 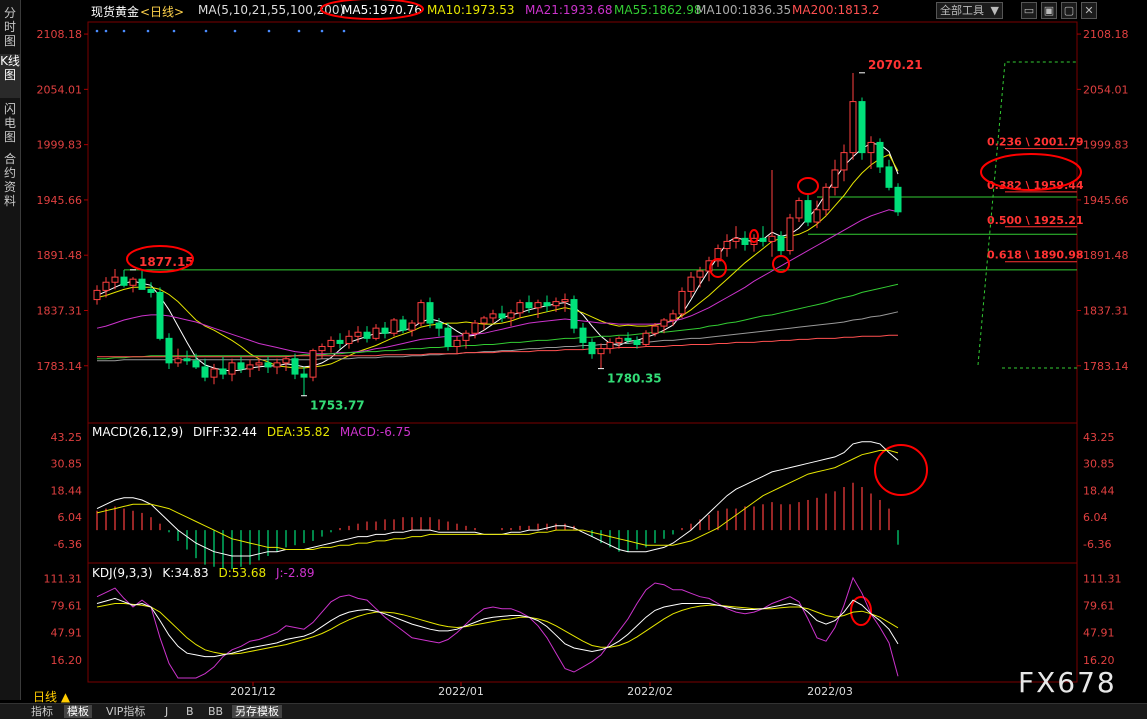 What do you see at coordinates (60, 310) in the screenshot?
I see `price-tick-label-left: 1837.31` at bounding box center [60, 310].